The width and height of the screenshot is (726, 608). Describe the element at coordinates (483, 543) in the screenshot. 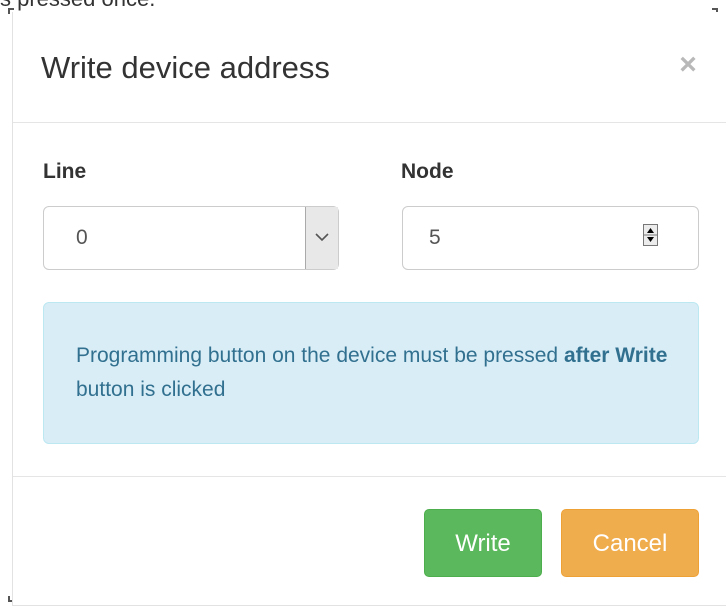

I see `write-button: Write` at that location.